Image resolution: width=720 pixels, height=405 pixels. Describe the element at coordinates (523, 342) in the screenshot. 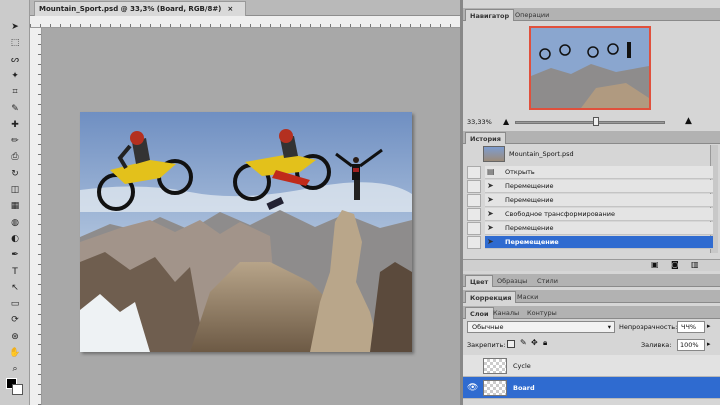

I see `lock-brush-icon: ✎` at that location.